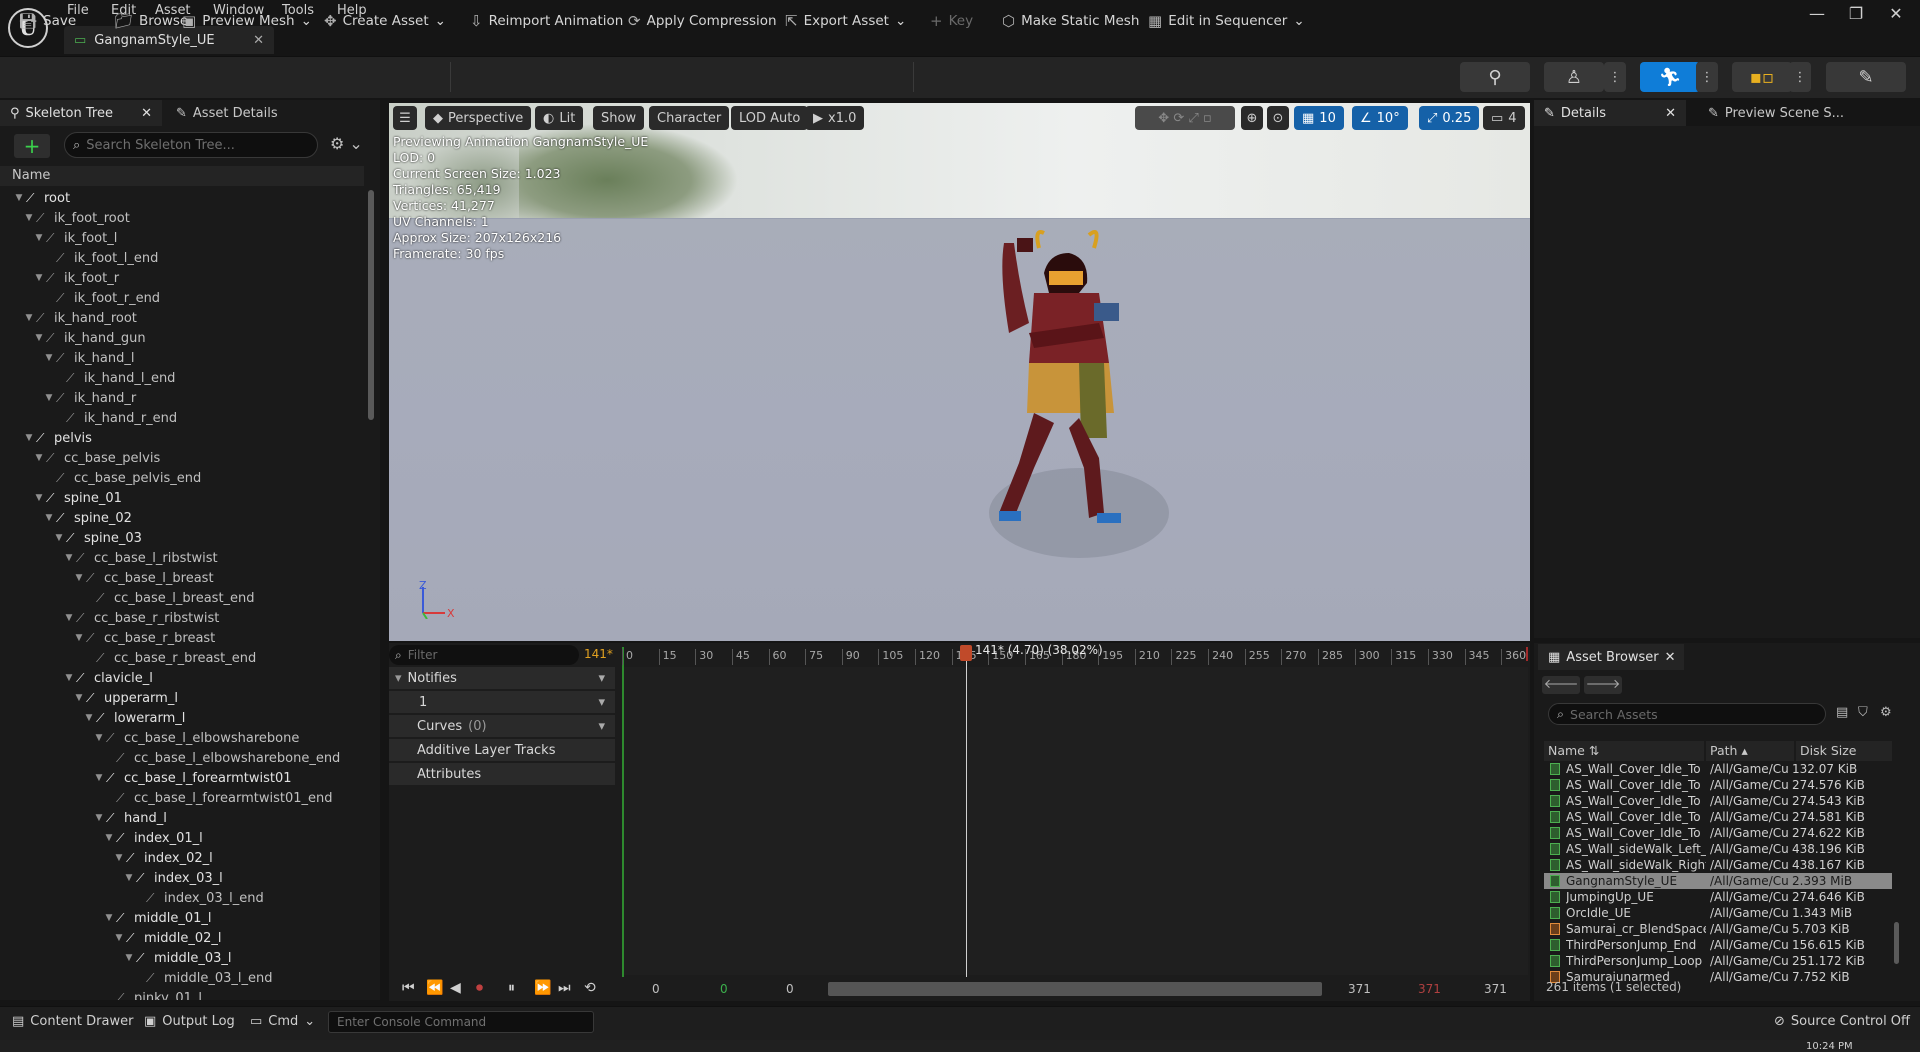 The height and width of the screenshot is (1052, 1920). I want to click on pause-icon: ⏸, so click(511, 988).